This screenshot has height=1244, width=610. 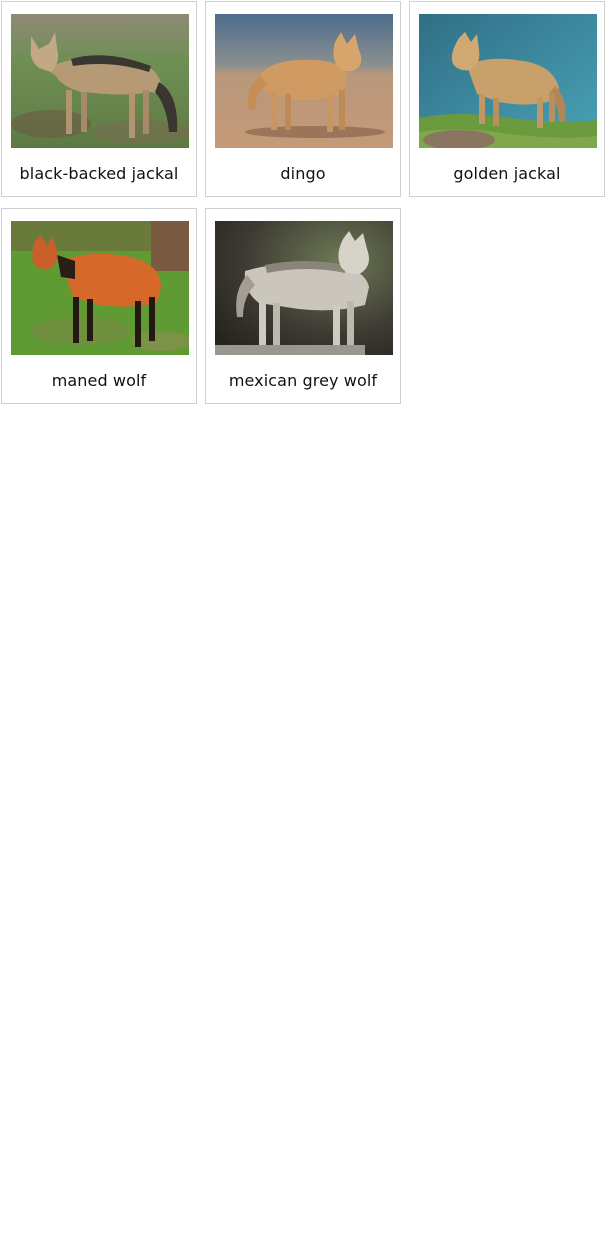 I want to click on card-label: golden jackal, so click(x=507, y=173).